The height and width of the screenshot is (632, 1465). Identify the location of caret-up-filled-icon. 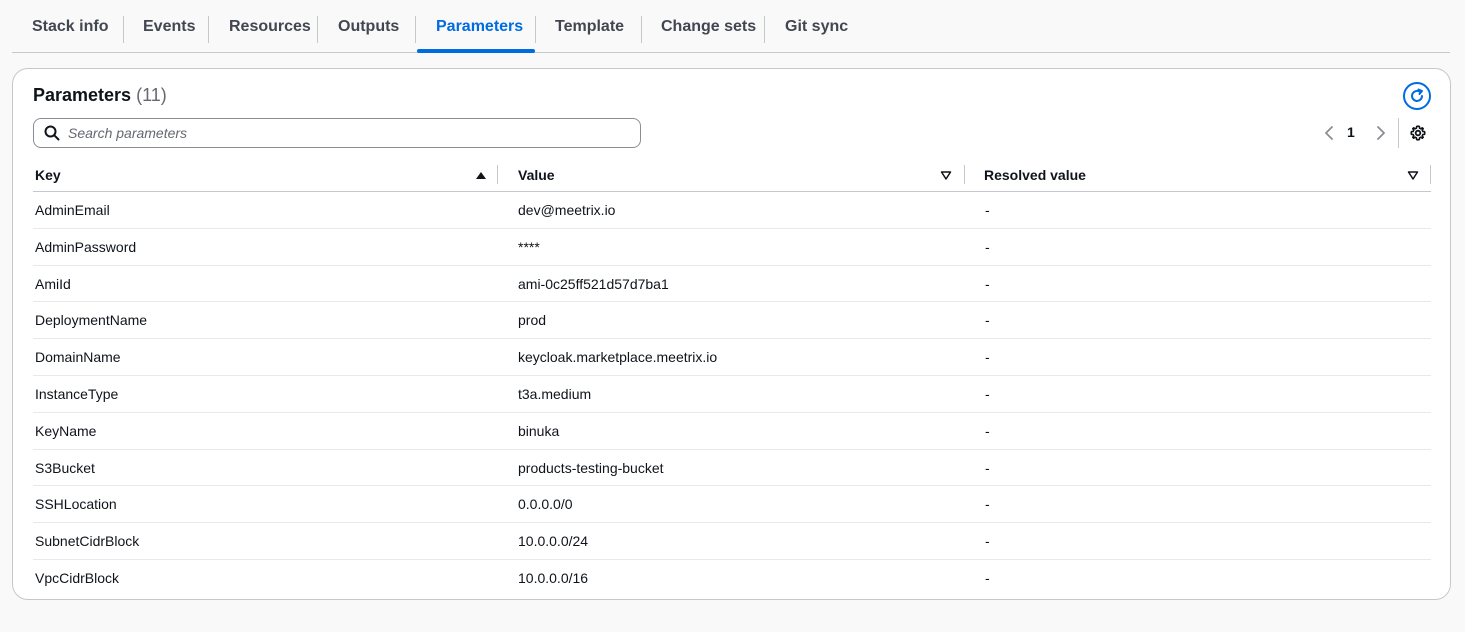
(481, 175).